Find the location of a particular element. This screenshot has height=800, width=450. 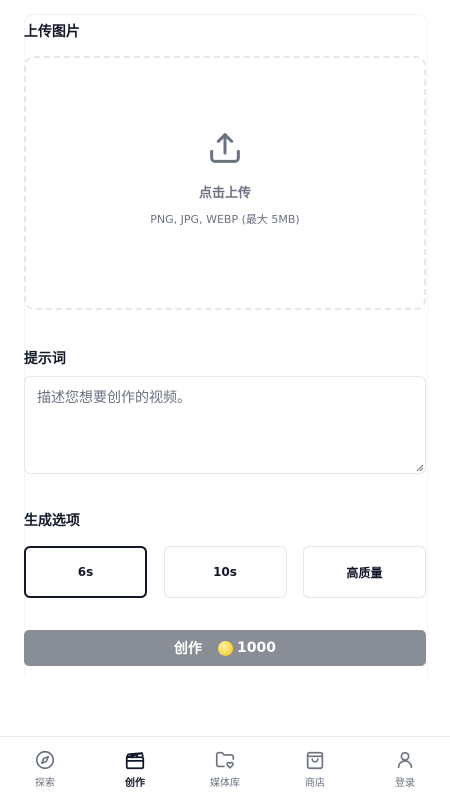

nav-item-store: 商店 is located at coordinates (315, 763).